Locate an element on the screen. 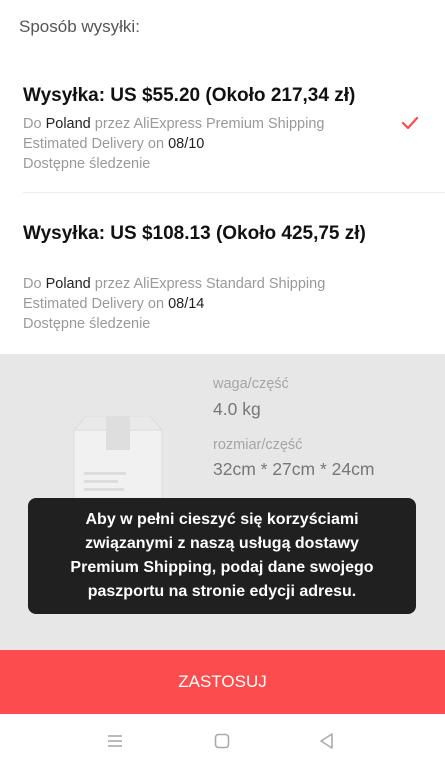 This screenshot has width=445, height=768. weight-label: waga/część is located at coordinates (251, 384).